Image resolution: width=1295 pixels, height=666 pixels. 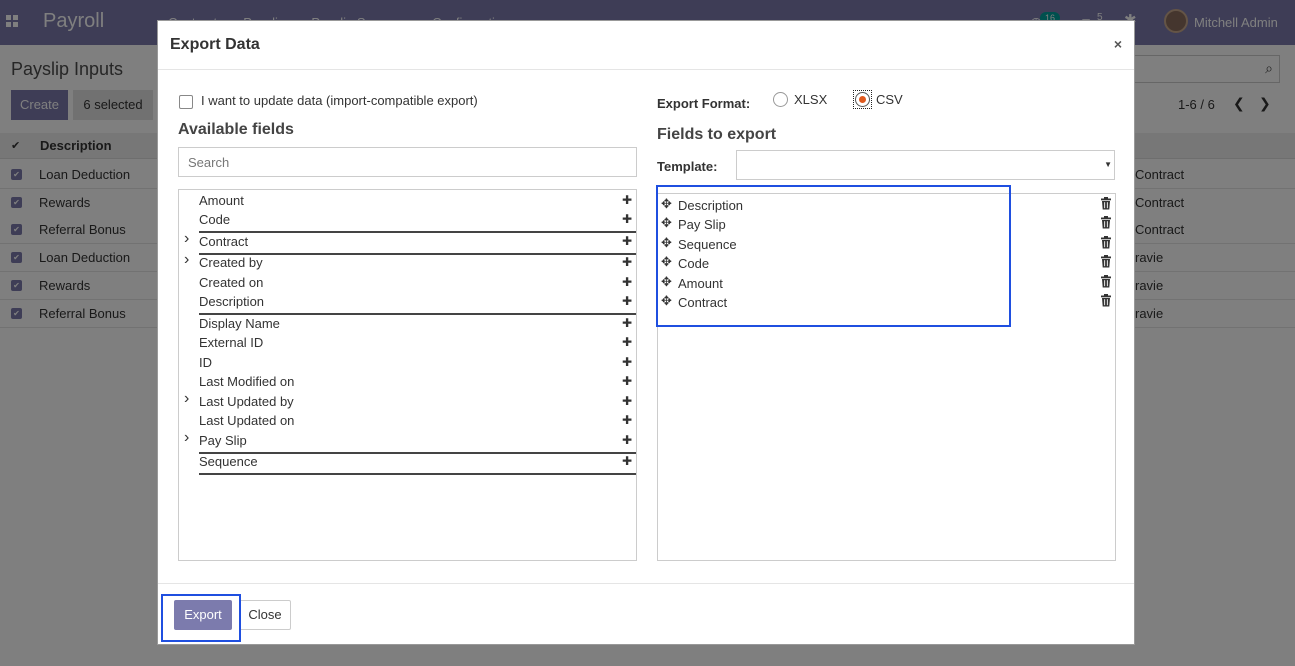 I want to click on dialog-footer: Export Close, so click(x=646, y=613).